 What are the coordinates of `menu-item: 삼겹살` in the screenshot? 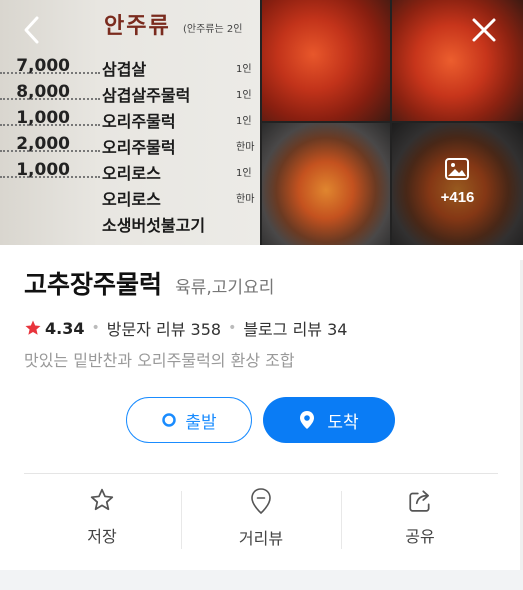 It's located at (124, 69).